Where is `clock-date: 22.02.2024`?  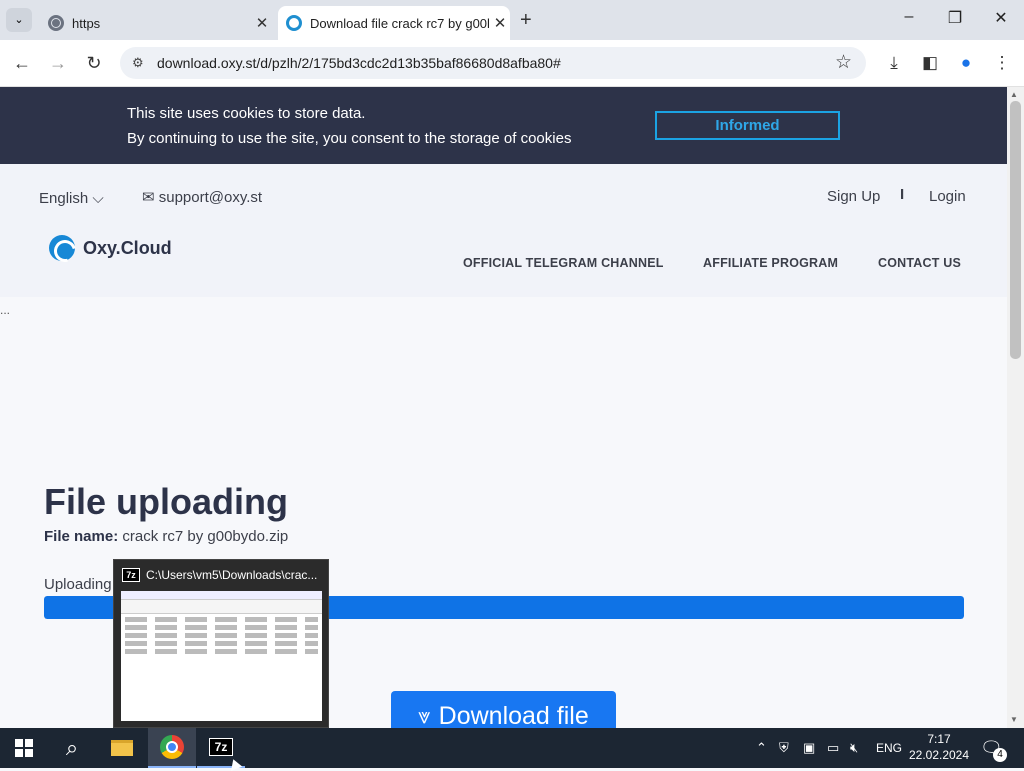 clock-date: 22.02.2024 is located at coordinates (939, 755).